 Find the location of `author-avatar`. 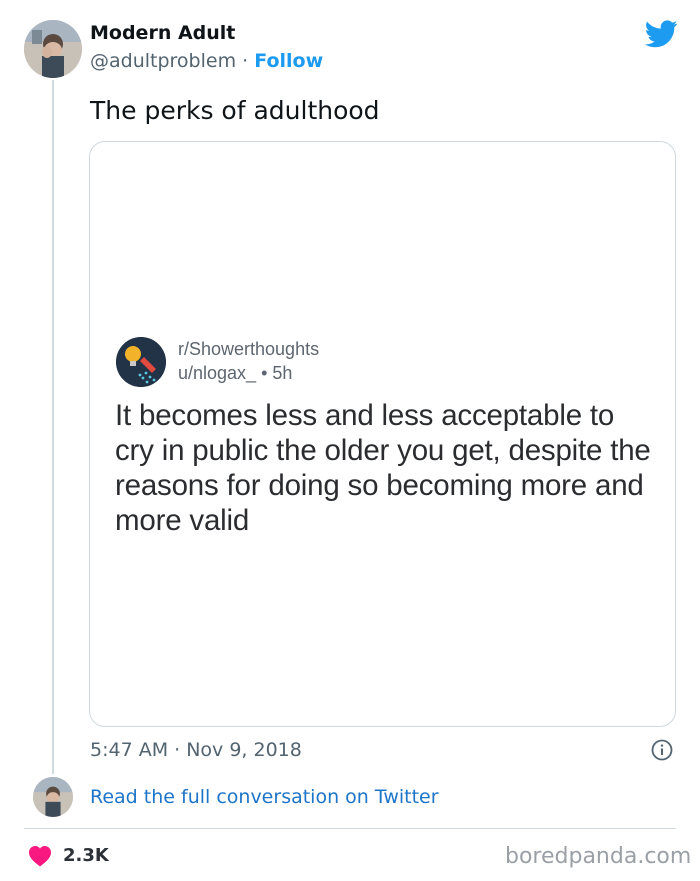

author-avatar is located at coordinates (53, 49).